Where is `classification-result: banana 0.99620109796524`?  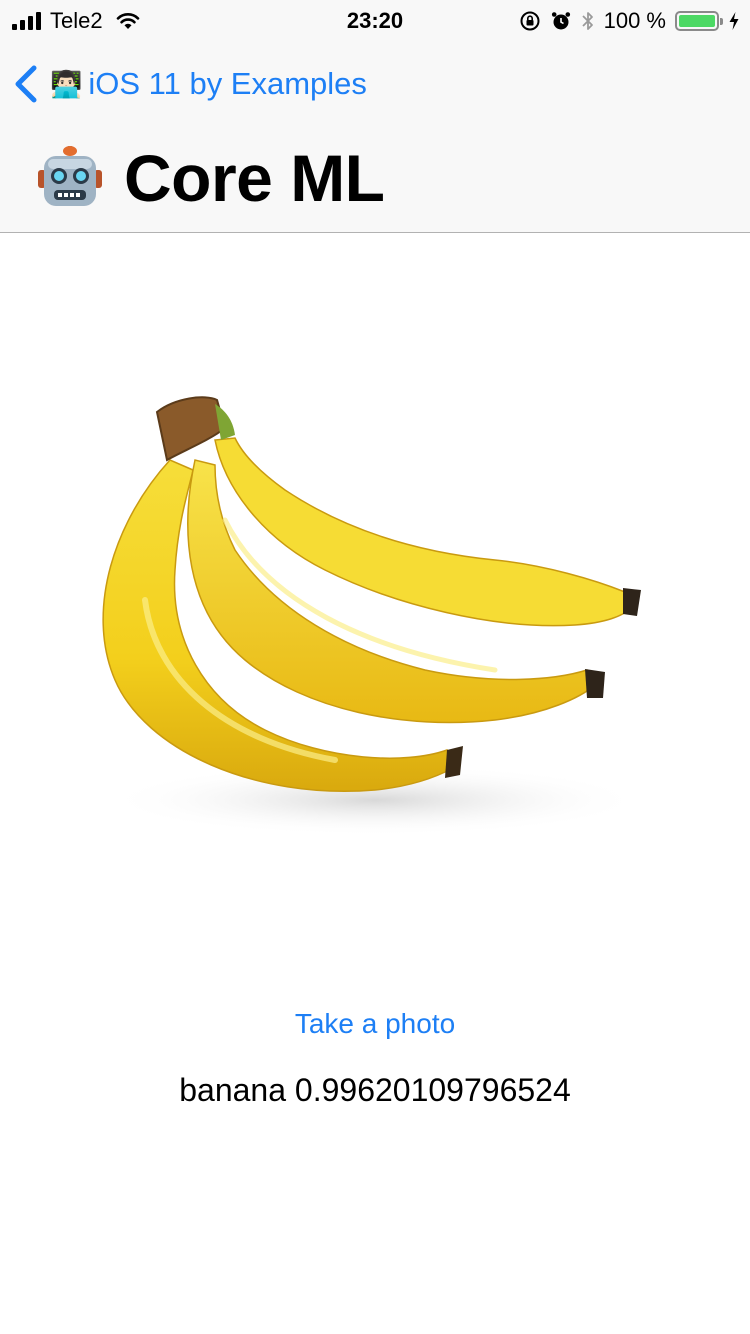 classification-result: banana 0.99620109796524 is located at coordinates (375, 1090).